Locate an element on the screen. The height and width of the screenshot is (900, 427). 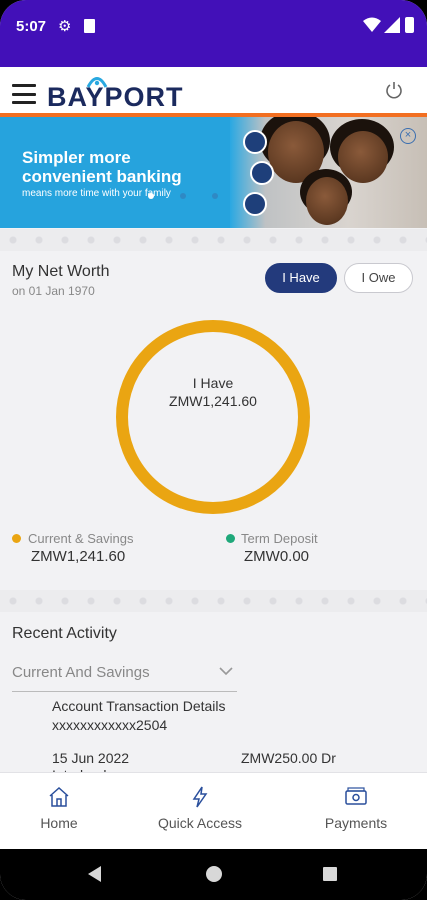
transaction-amount: ZMW250.00 Dr is located at coordinates (288, 758).